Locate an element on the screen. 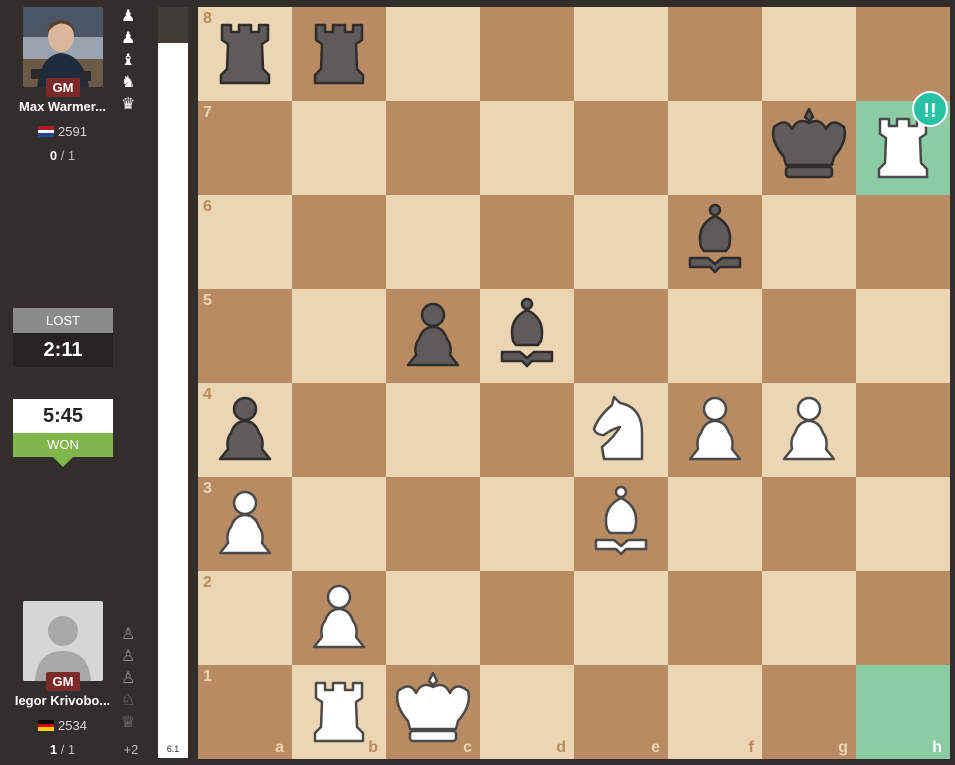  top-player-score-total: 1 is located at coordinates (71, 155).